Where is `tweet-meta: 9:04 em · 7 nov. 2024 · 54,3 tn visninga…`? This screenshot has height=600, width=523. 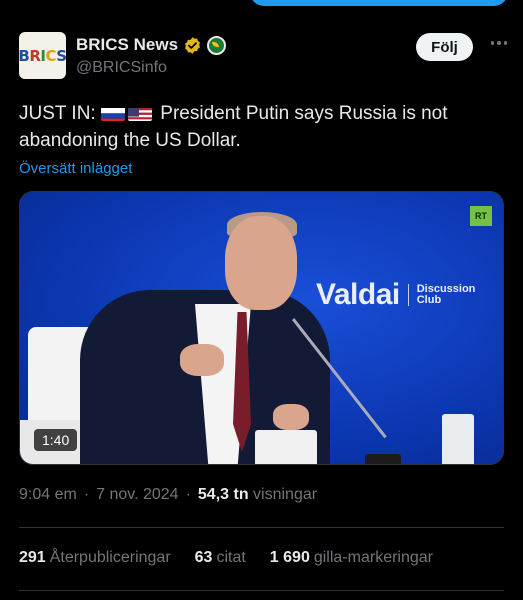
tweet-meta: 9:04 em · 7 nov. 2024 · 54,3 tn visninga… is located at coordinates (168, 495).